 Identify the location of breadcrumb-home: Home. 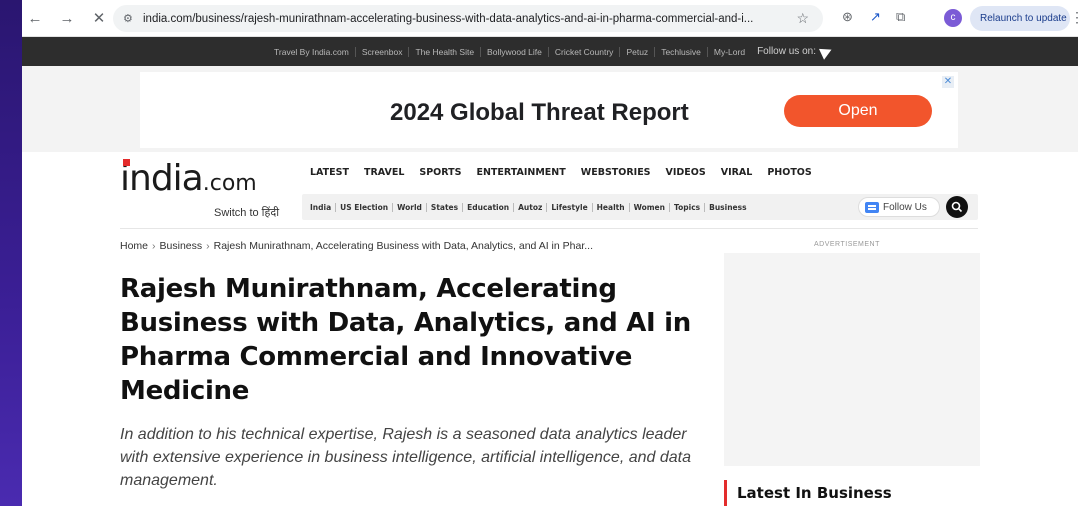
(134, 246).